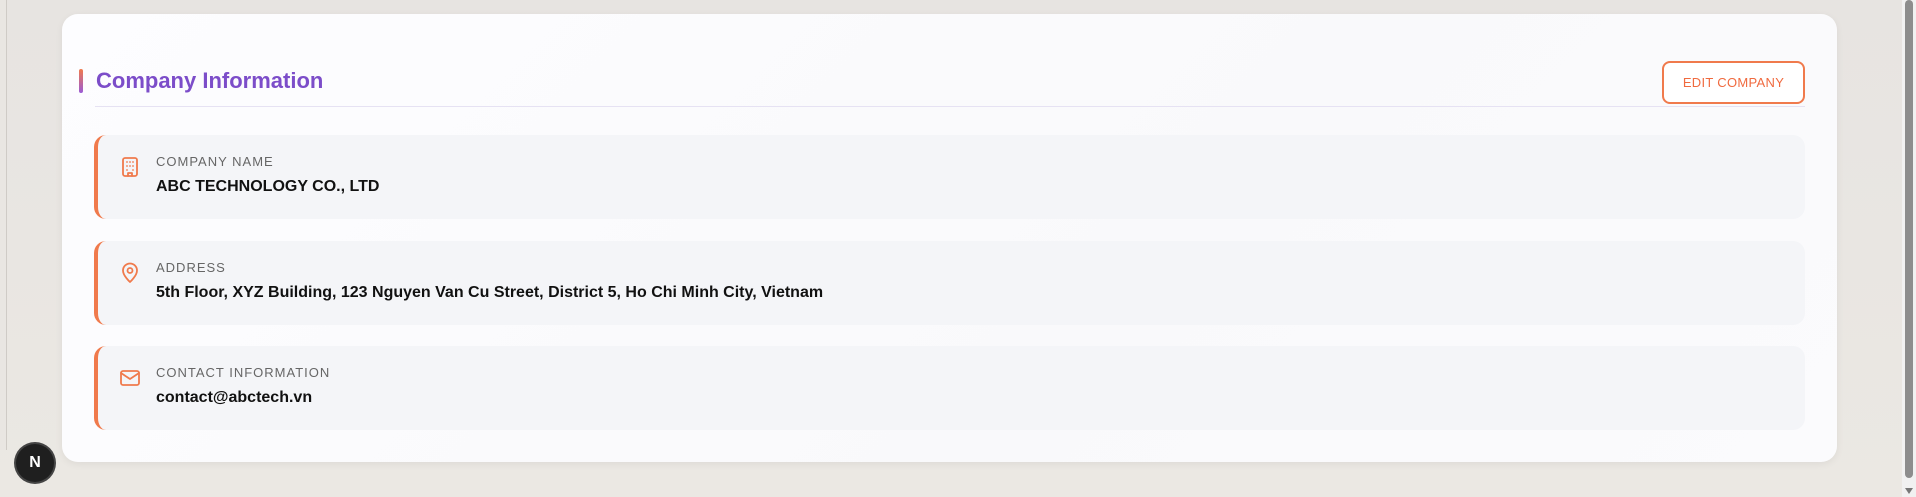 Image resolution: width=1916 pixels, height=497 pixels. Describe the element at coordinates (234, 397) in the screenshot. I see `contact-info-value: contact@abctech.vn` at that location.